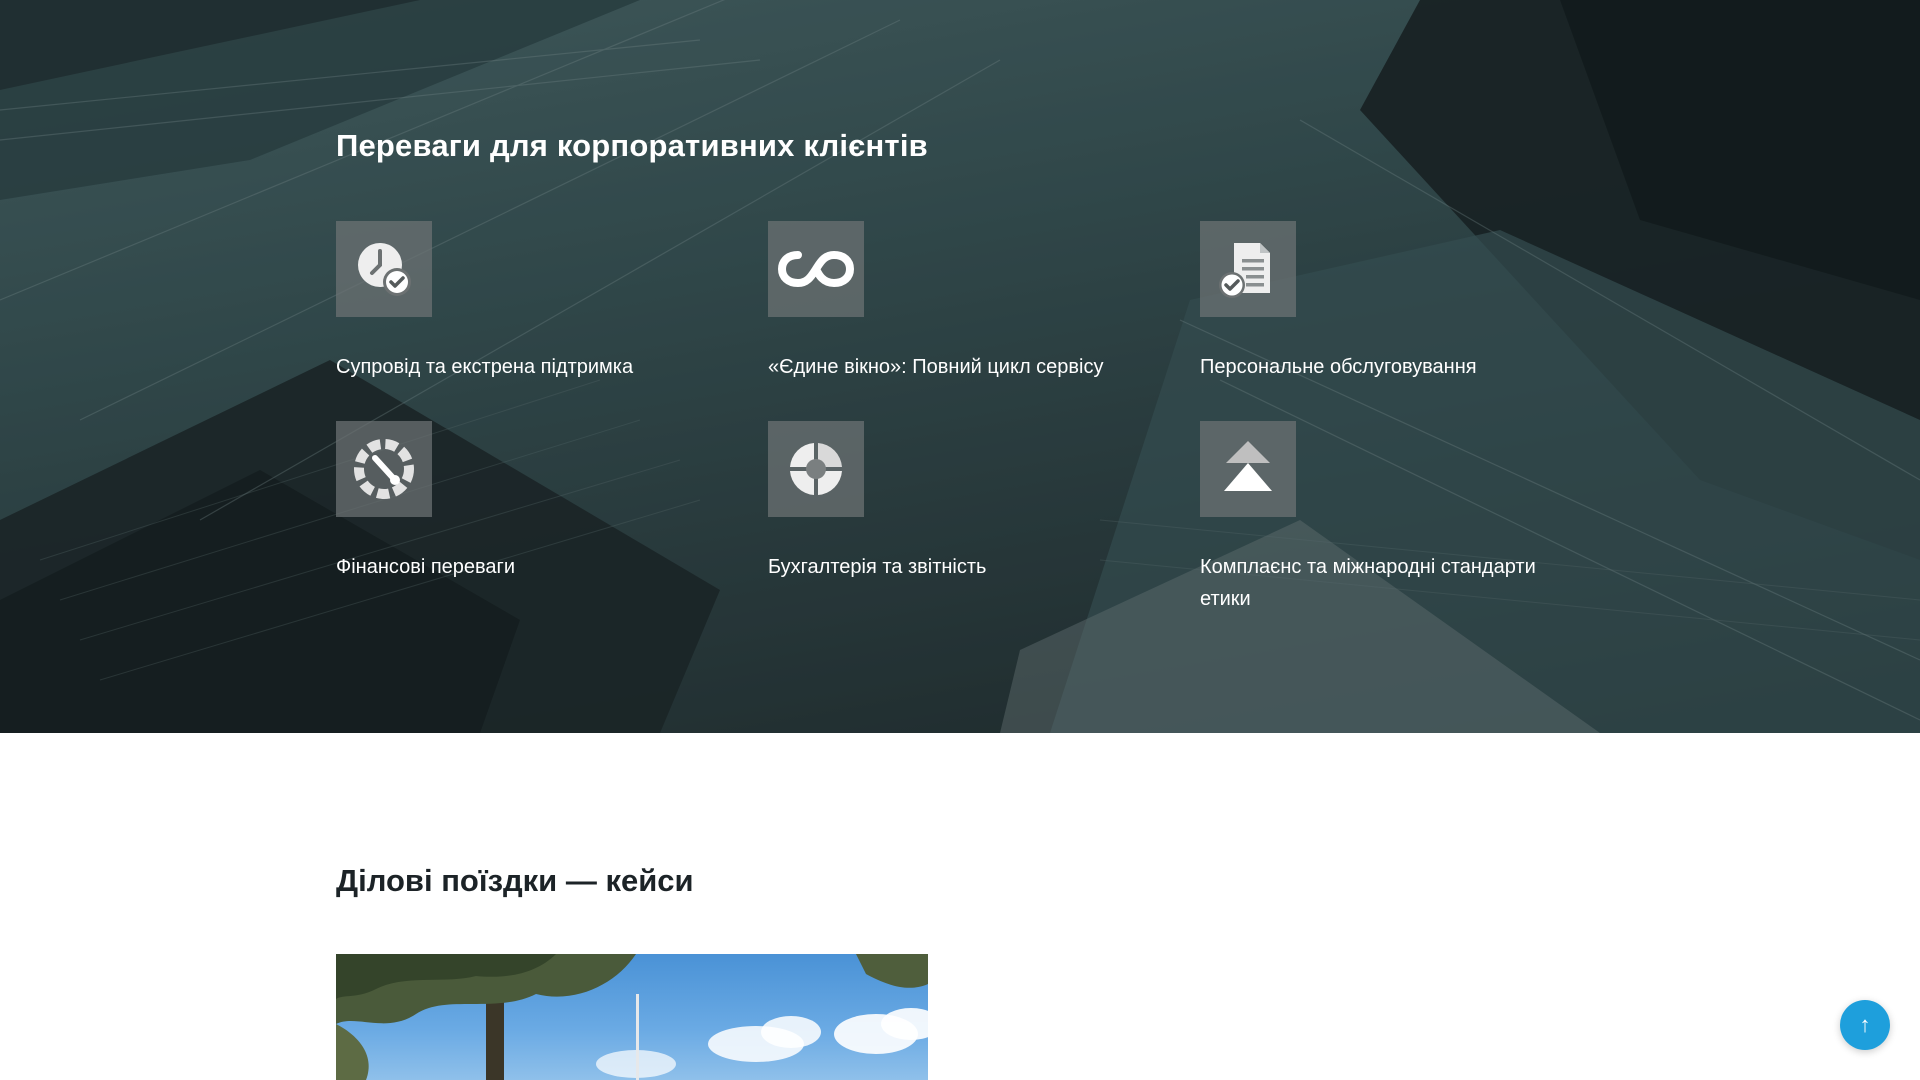  I want to click on benefit-label: Персональне обслуговування, so click(1338, 367).